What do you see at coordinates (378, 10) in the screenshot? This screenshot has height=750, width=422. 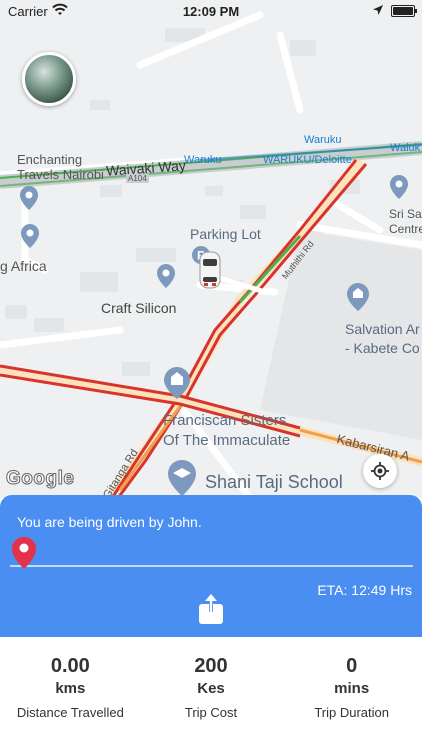 I see `location-arrow-icon` at bounding box center [378, 10].